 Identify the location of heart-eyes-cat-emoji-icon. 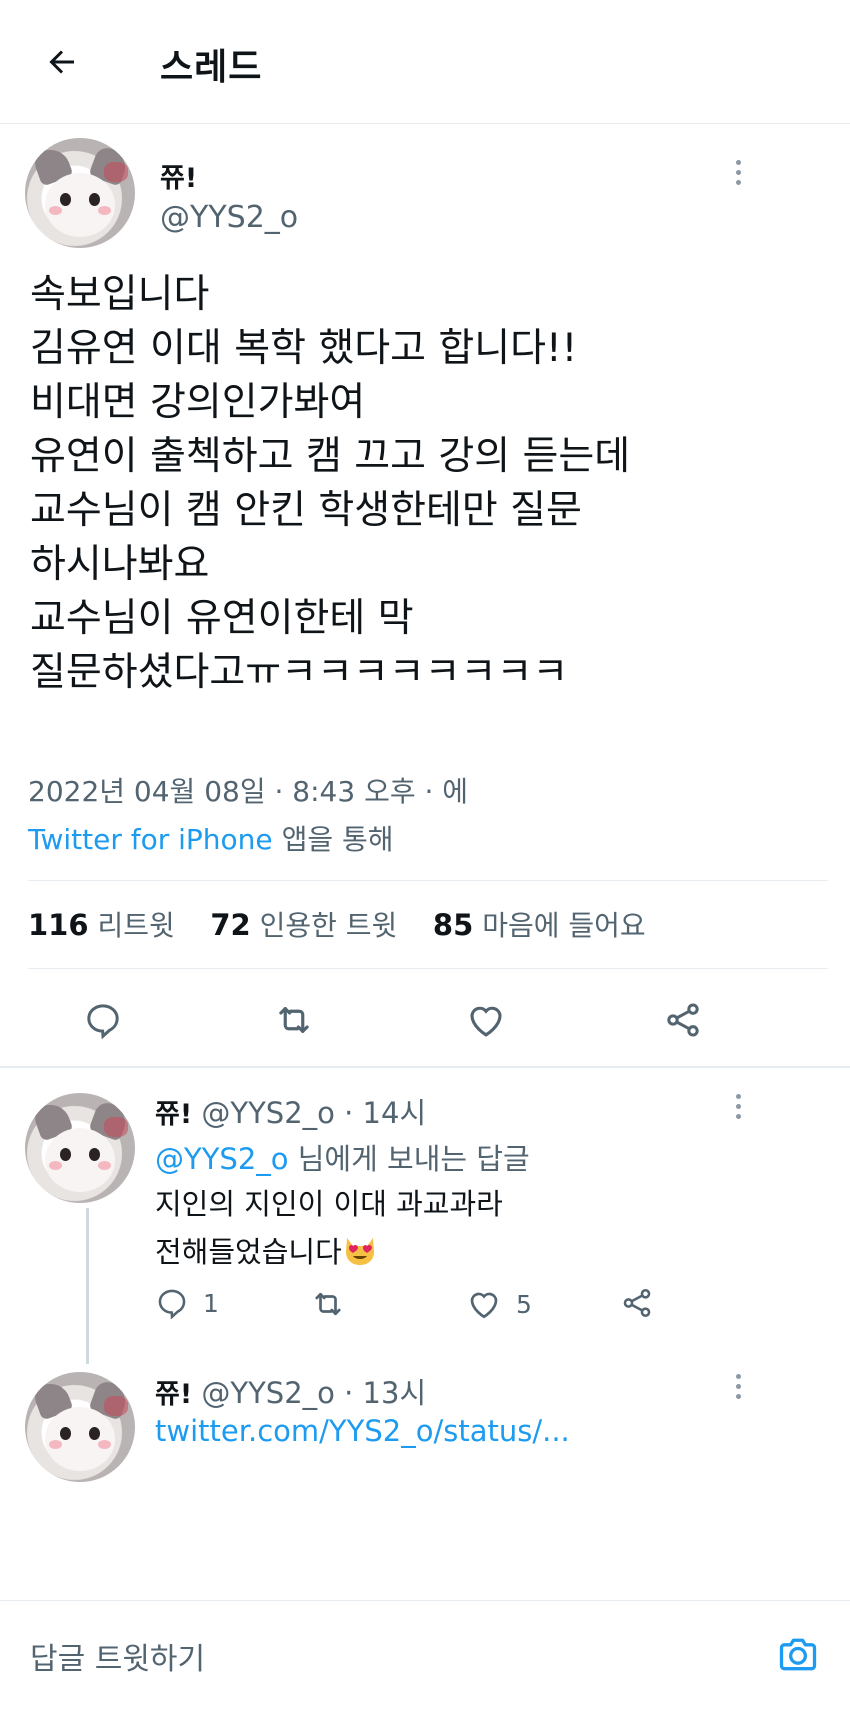
(359, 1251).